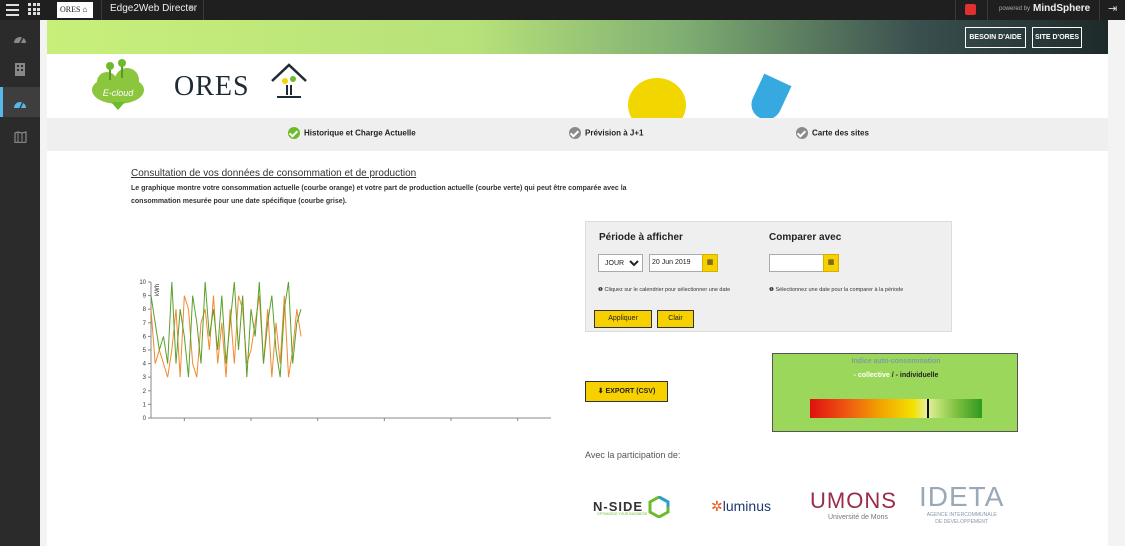 The image size is (1125, 546). I want to click on index-gradient-bar, so click(896, 408).